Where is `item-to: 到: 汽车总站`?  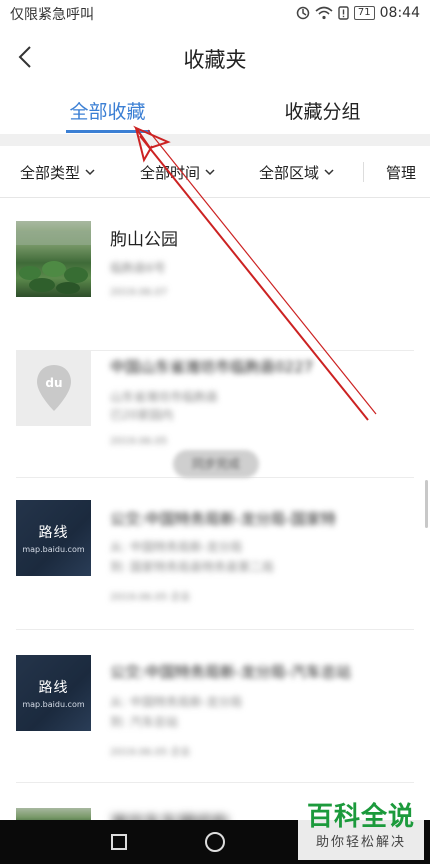
item-to: 到: 汽车总站 is located at coordinates (144, 722).